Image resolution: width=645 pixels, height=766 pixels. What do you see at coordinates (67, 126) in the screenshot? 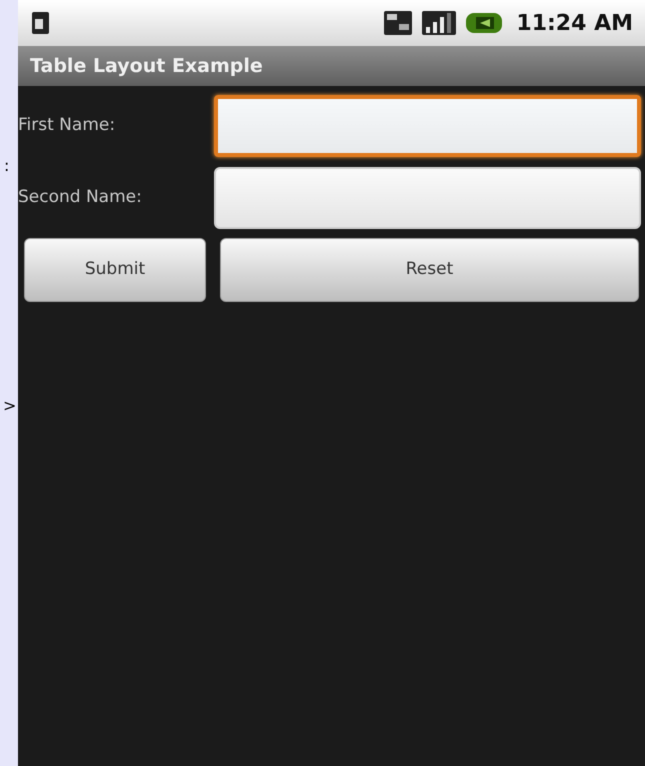
I see `field-label: First Name:` at bounding box center [67, 126].